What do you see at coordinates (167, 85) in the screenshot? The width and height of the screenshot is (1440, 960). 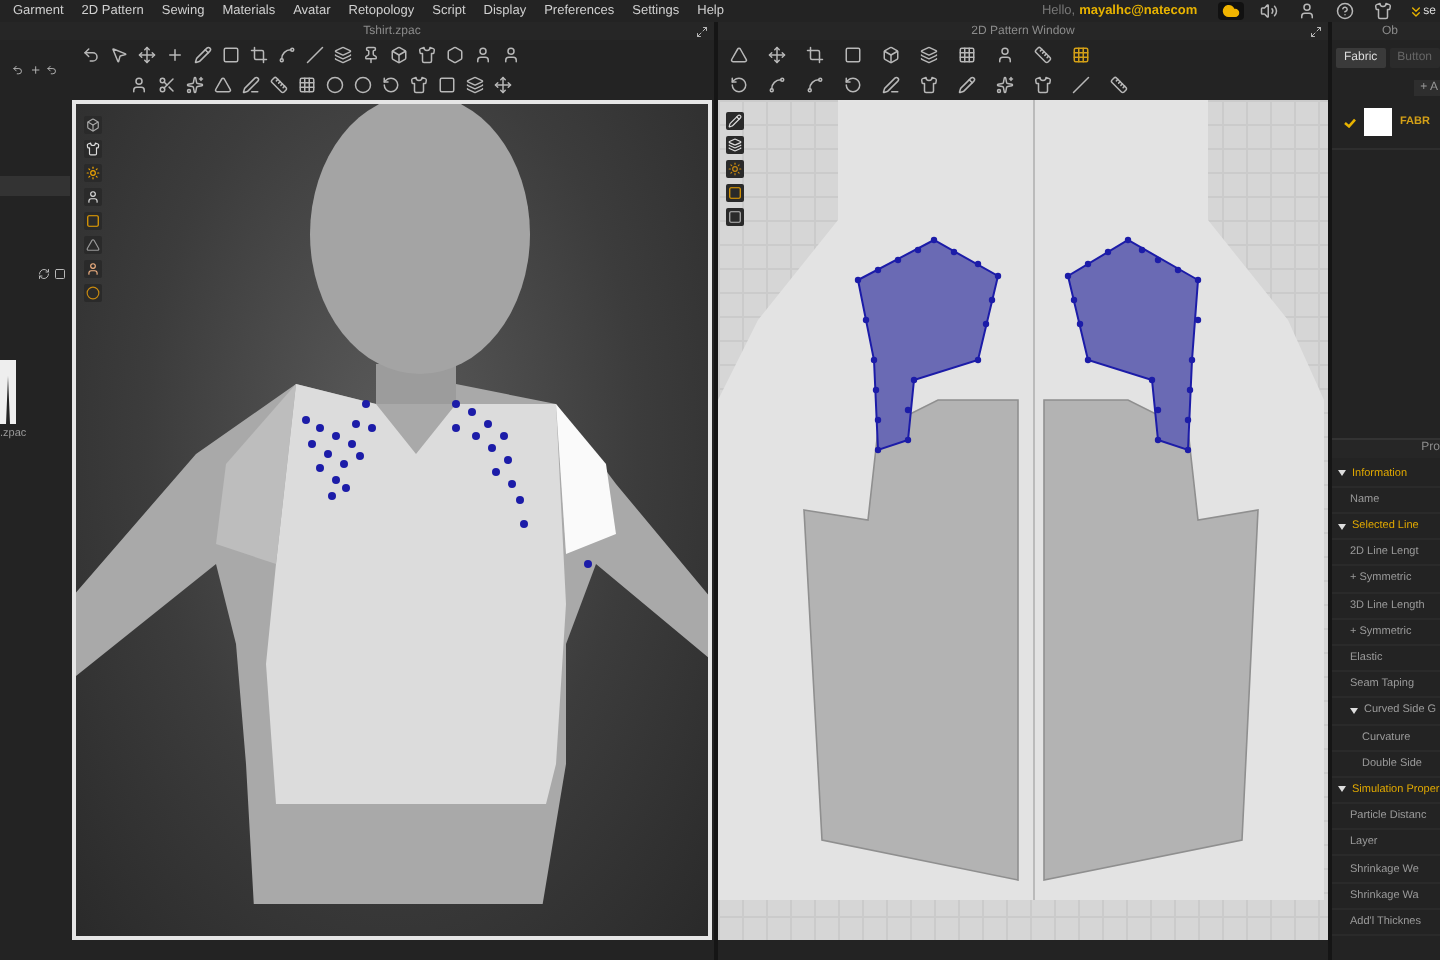 I see `scissors-icon` at bounding box center [167, 85].